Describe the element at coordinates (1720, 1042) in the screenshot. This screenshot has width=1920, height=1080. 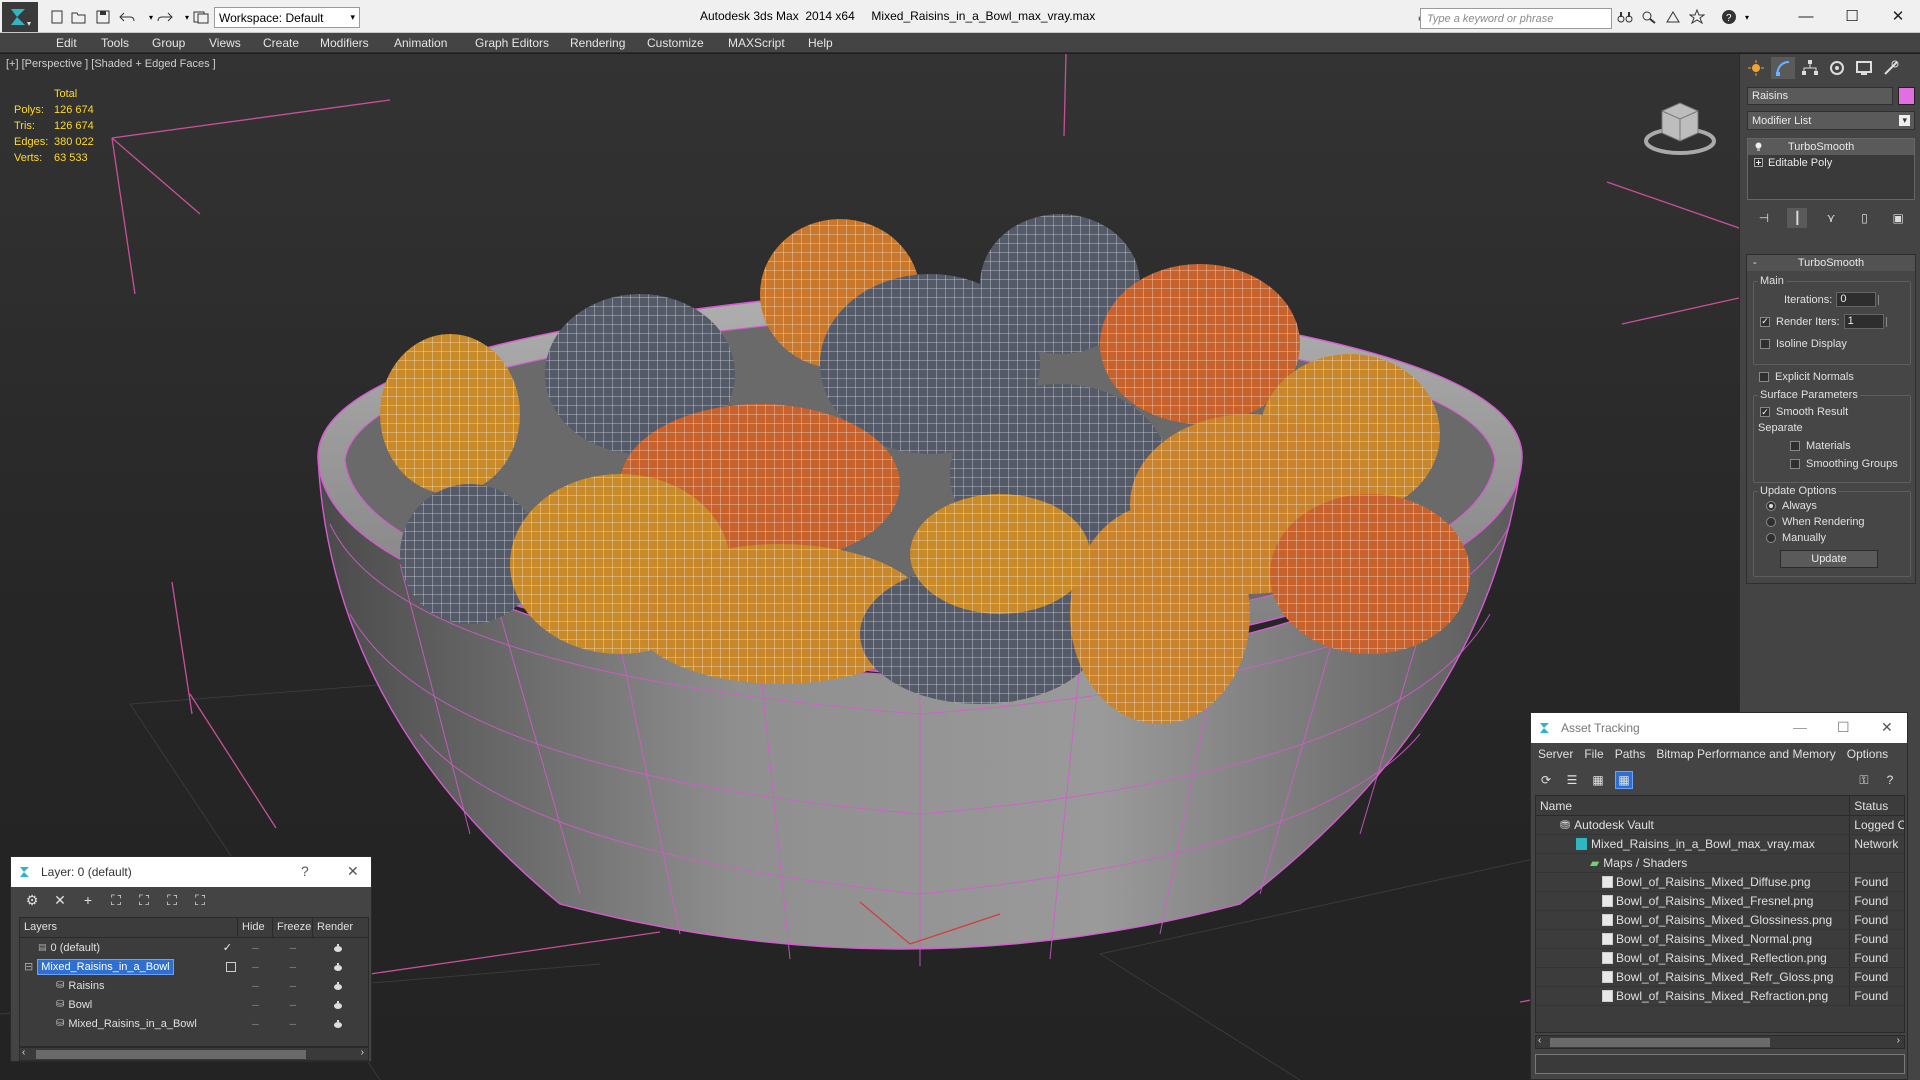
I see `asset-horizontal-scrollbar: ‹ ›` at that location.